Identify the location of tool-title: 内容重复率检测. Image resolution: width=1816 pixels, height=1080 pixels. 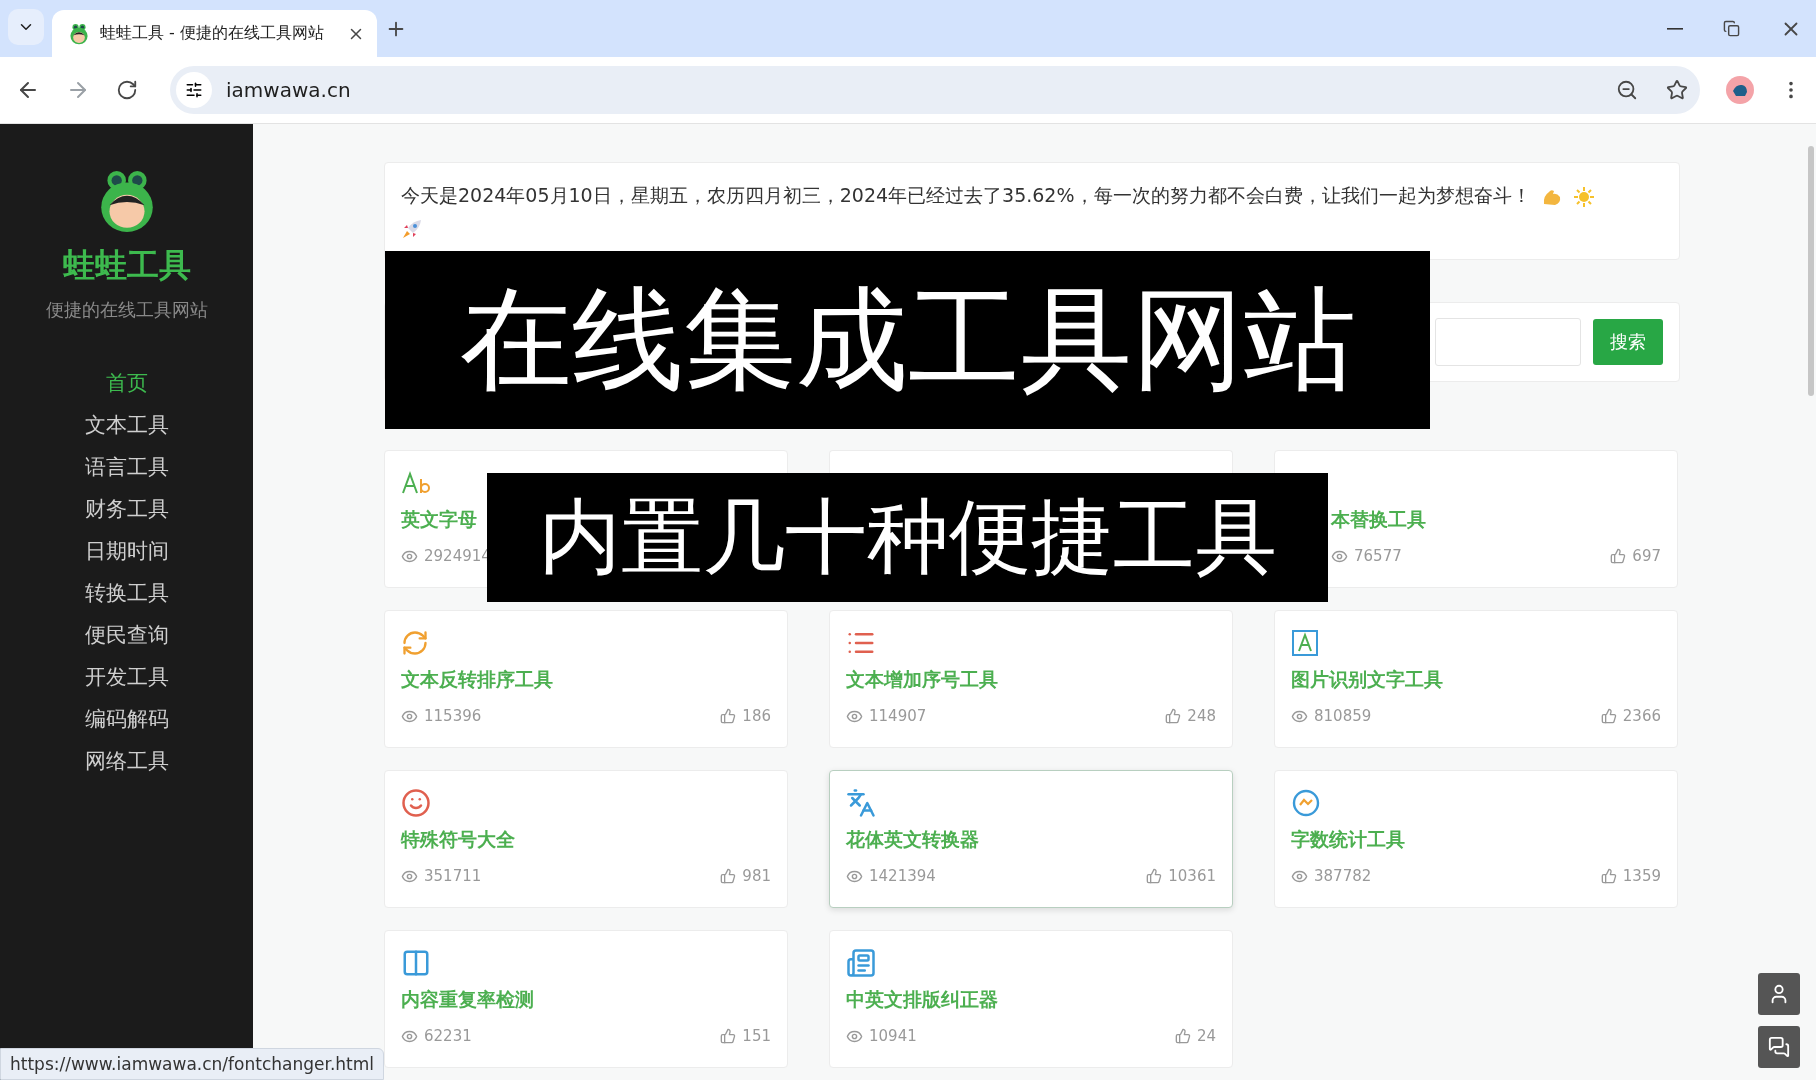
(468, 999).